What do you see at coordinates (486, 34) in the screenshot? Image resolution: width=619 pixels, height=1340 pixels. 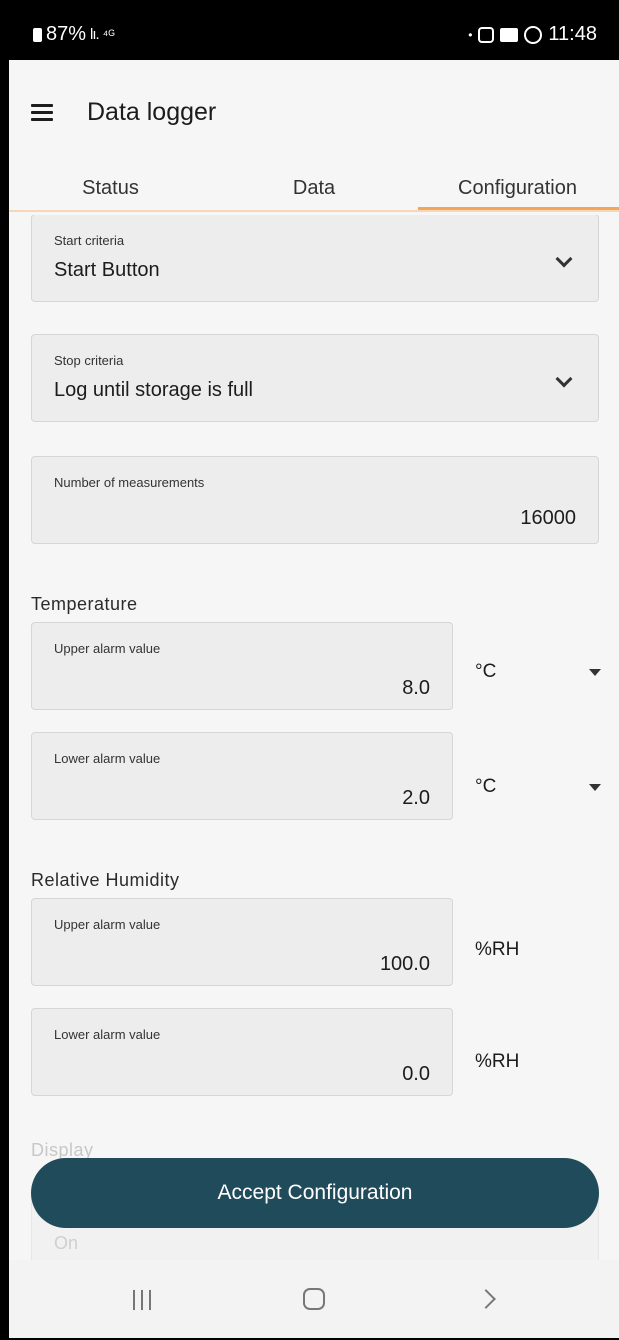 I see `instagram-icon` at bounding box center [486, 34].